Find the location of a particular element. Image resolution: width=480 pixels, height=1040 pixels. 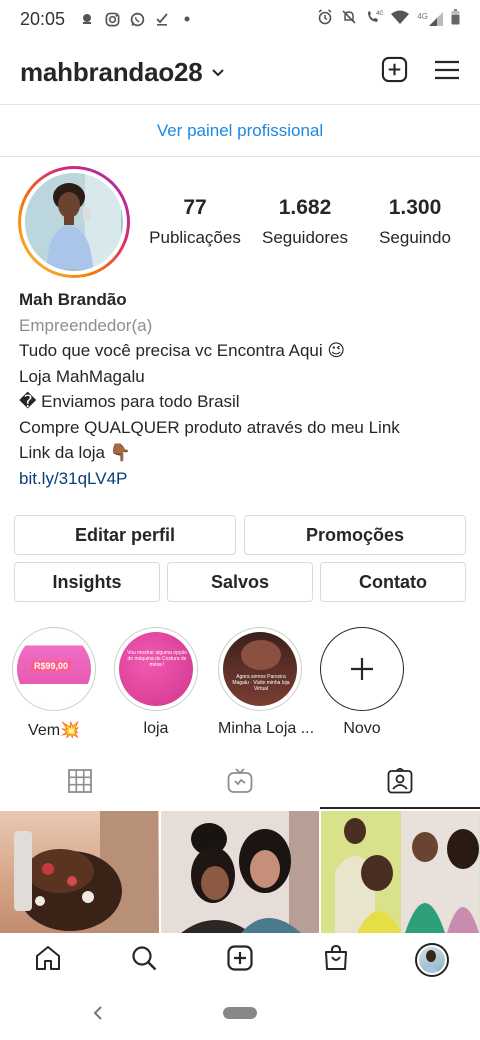

posts-label: Publicações is located at coordinates (195, 237).